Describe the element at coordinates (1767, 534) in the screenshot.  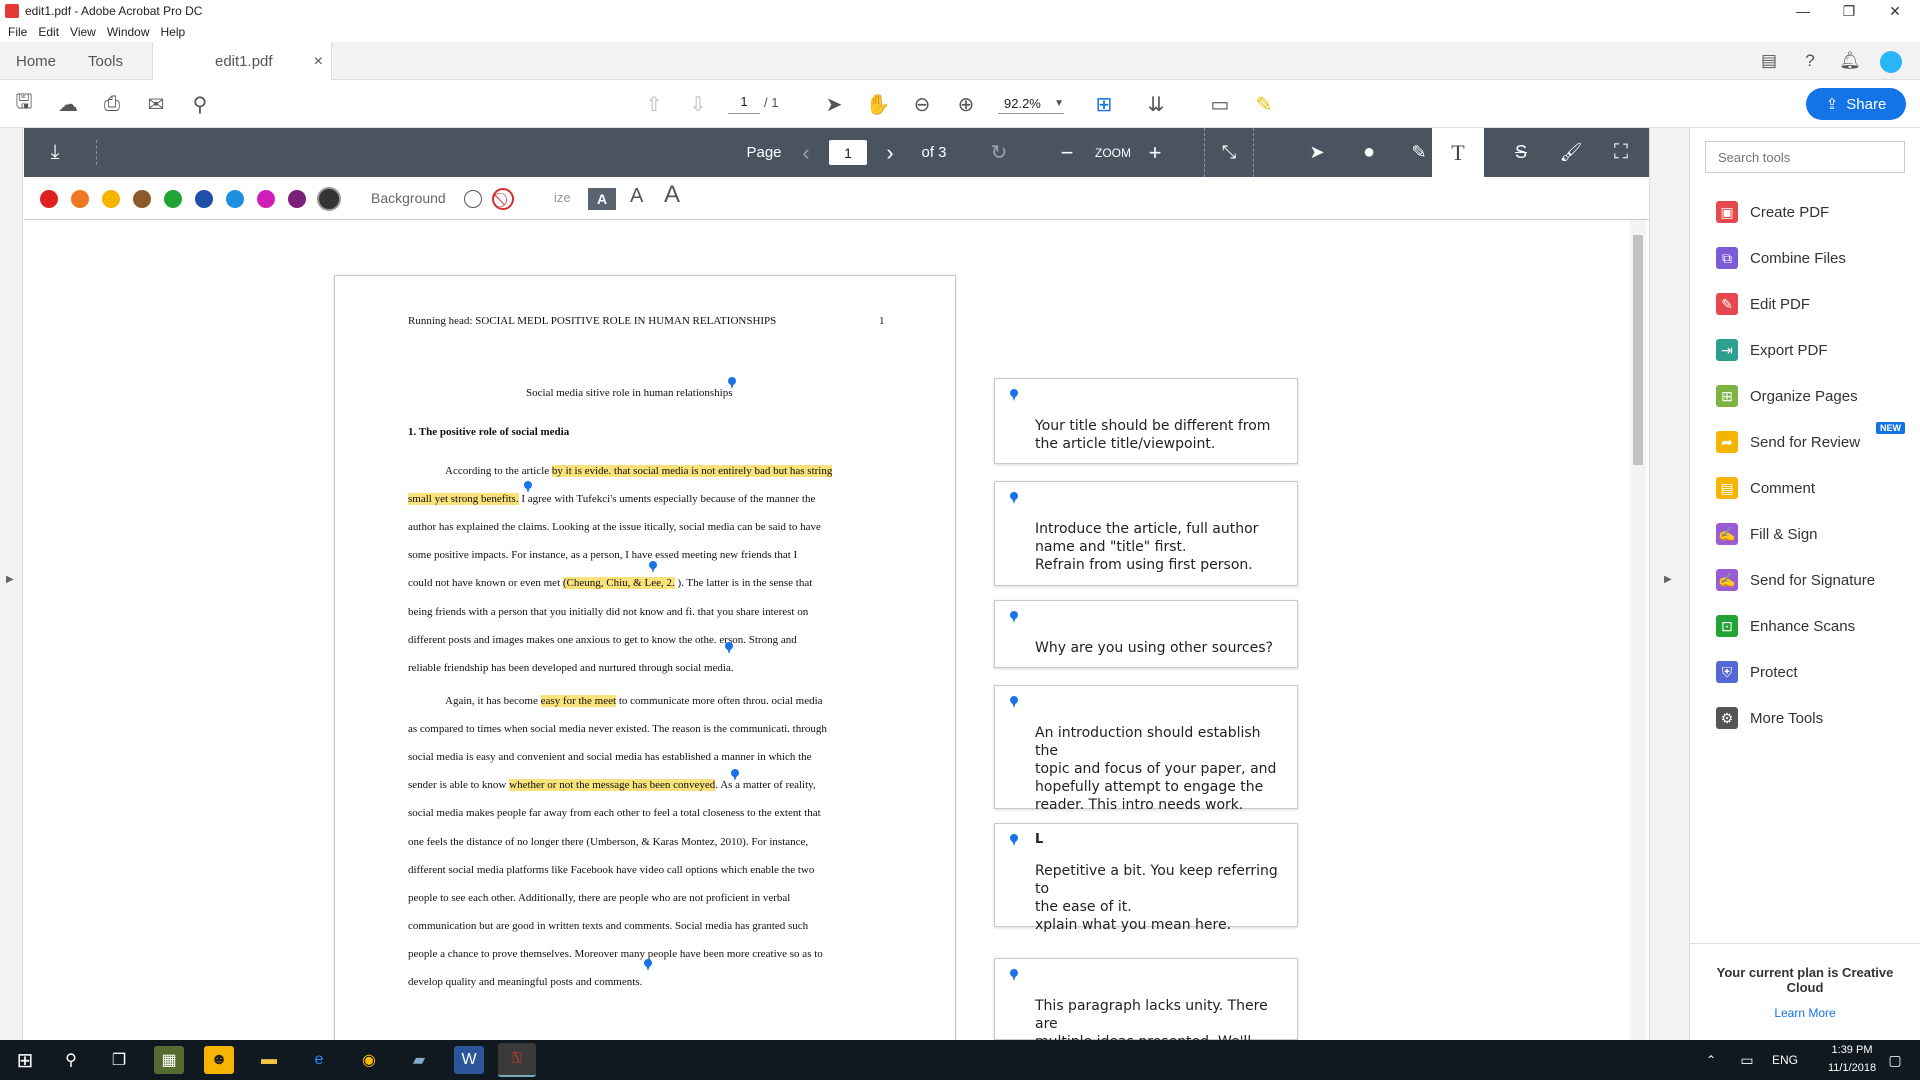
I see `tool-fill-sign: ✍ Fill & Sign` at that location.